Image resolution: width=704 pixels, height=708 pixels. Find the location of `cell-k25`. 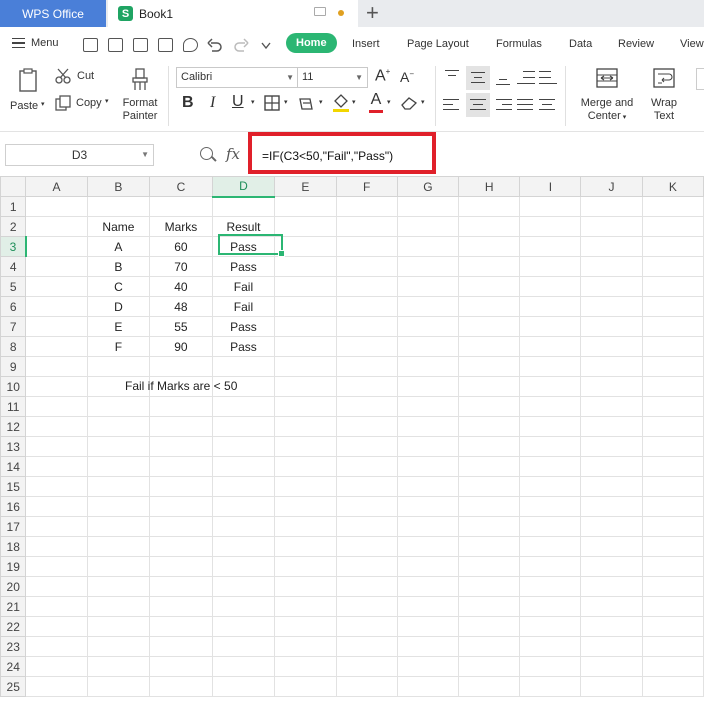

cell-k25 is located at coordinates (672, 686).